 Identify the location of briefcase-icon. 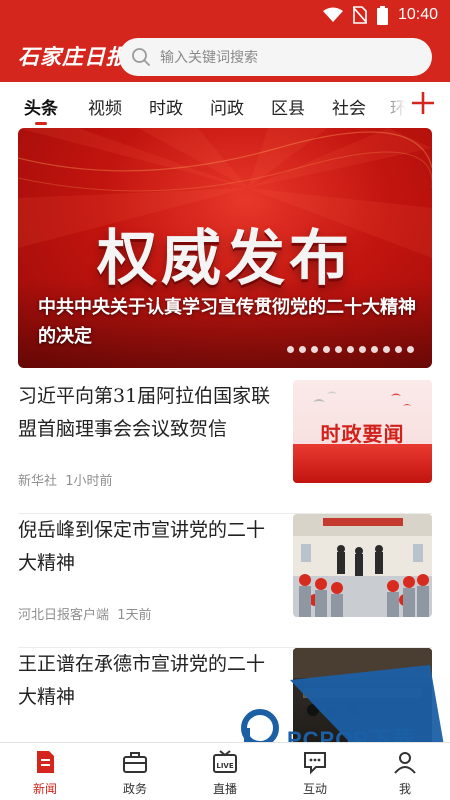
(135, 762).